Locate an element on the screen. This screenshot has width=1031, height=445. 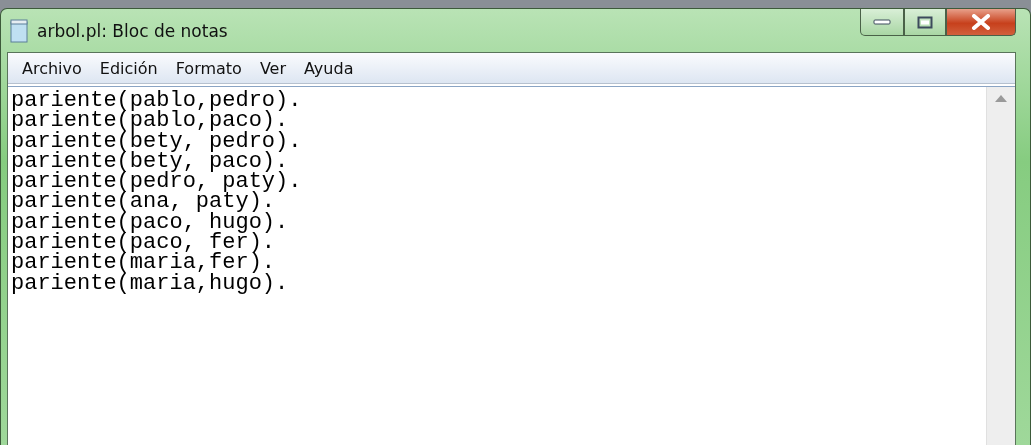
menu-item: Formato is located at coordinates (208, 68).